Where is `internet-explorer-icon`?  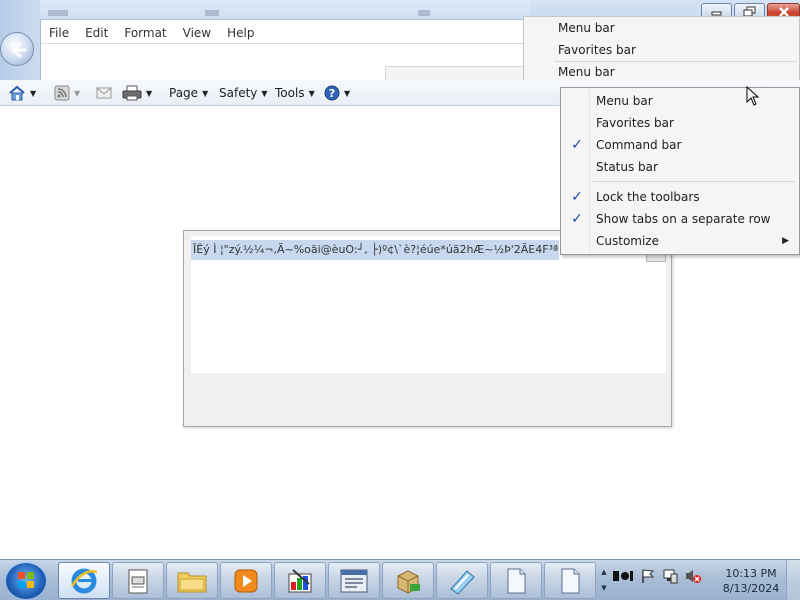 internet-explorer-icon is located at coordinates (84, 580).